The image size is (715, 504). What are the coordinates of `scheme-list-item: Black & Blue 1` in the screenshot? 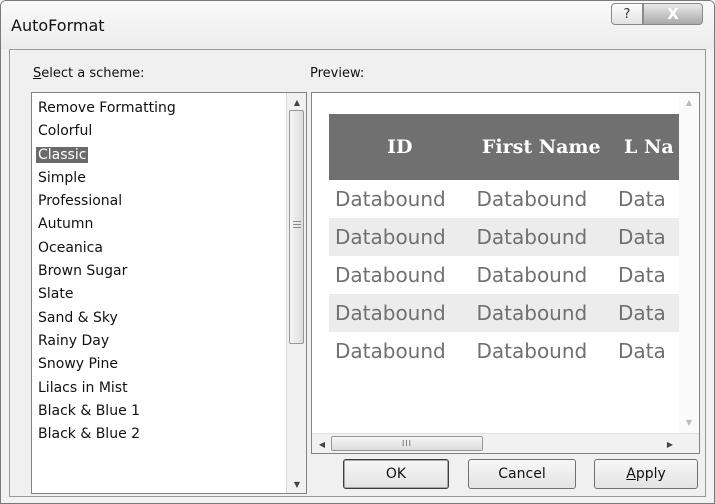 It's located at (162, 411).